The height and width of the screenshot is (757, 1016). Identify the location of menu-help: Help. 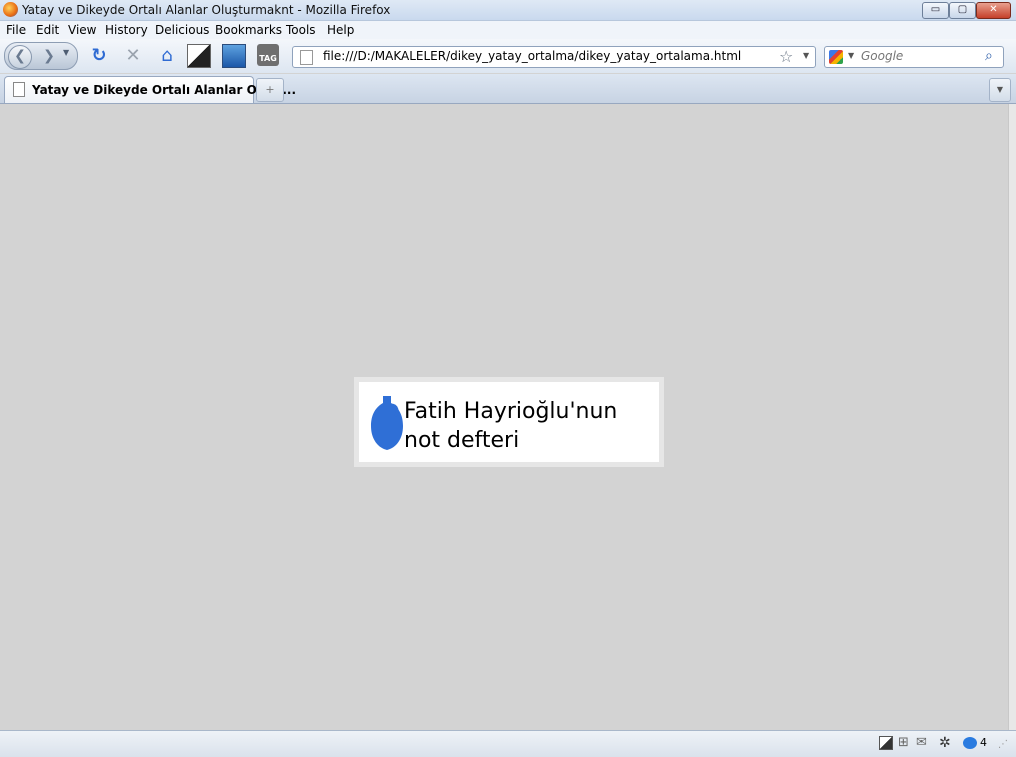
(340, 30).